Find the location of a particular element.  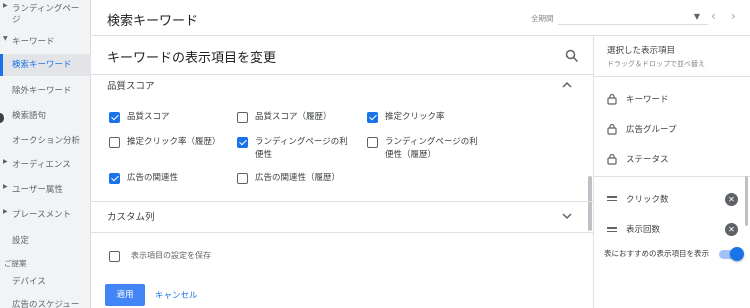

save-settings-label: 表示項目の設定を保存 is located at coordinates (171, 255).